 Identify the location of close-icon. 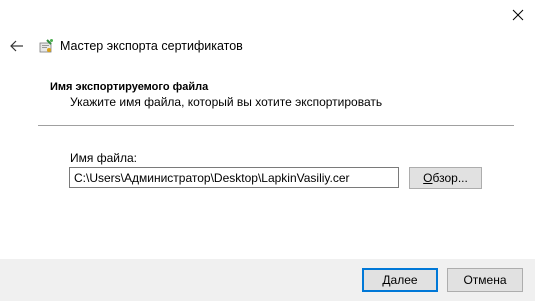
(518, 15).